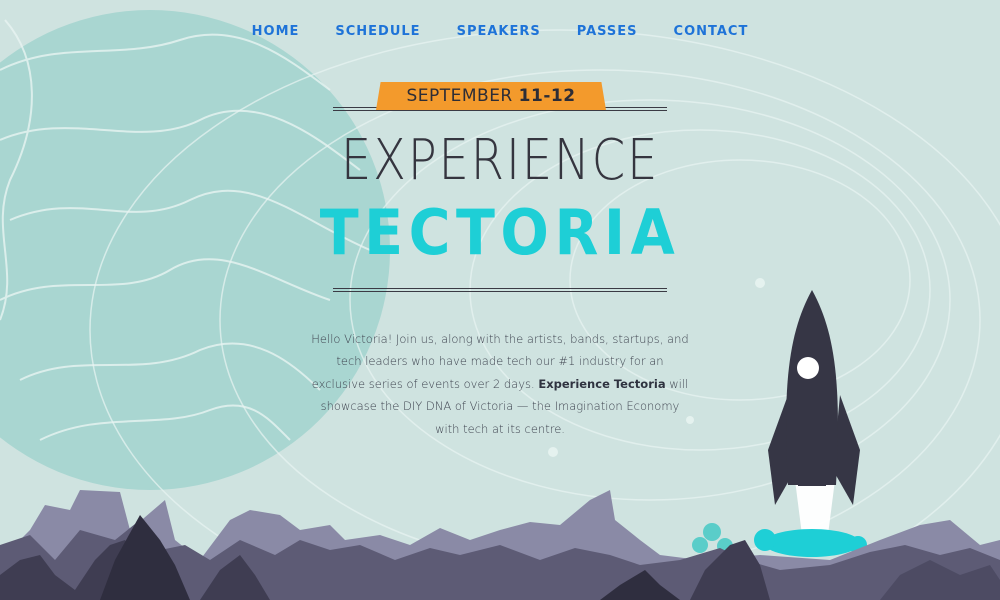  What do you see at coordinates (459, 96) in the screenshot?
I see `date-month: SEPTEMBER` at bounding box center [459, 96].